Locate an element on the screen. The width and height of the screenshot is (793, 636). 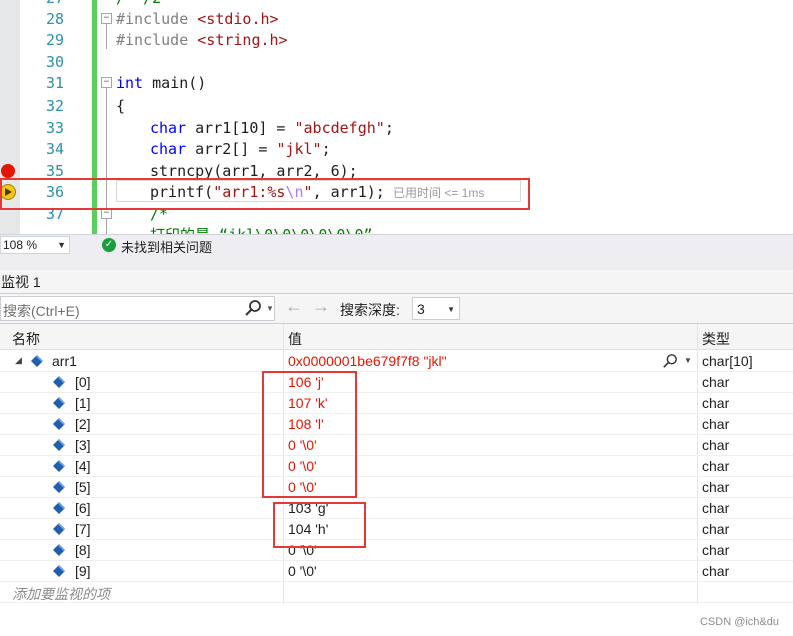
row-value: 106 'j' is located at coordinates (306, 382).